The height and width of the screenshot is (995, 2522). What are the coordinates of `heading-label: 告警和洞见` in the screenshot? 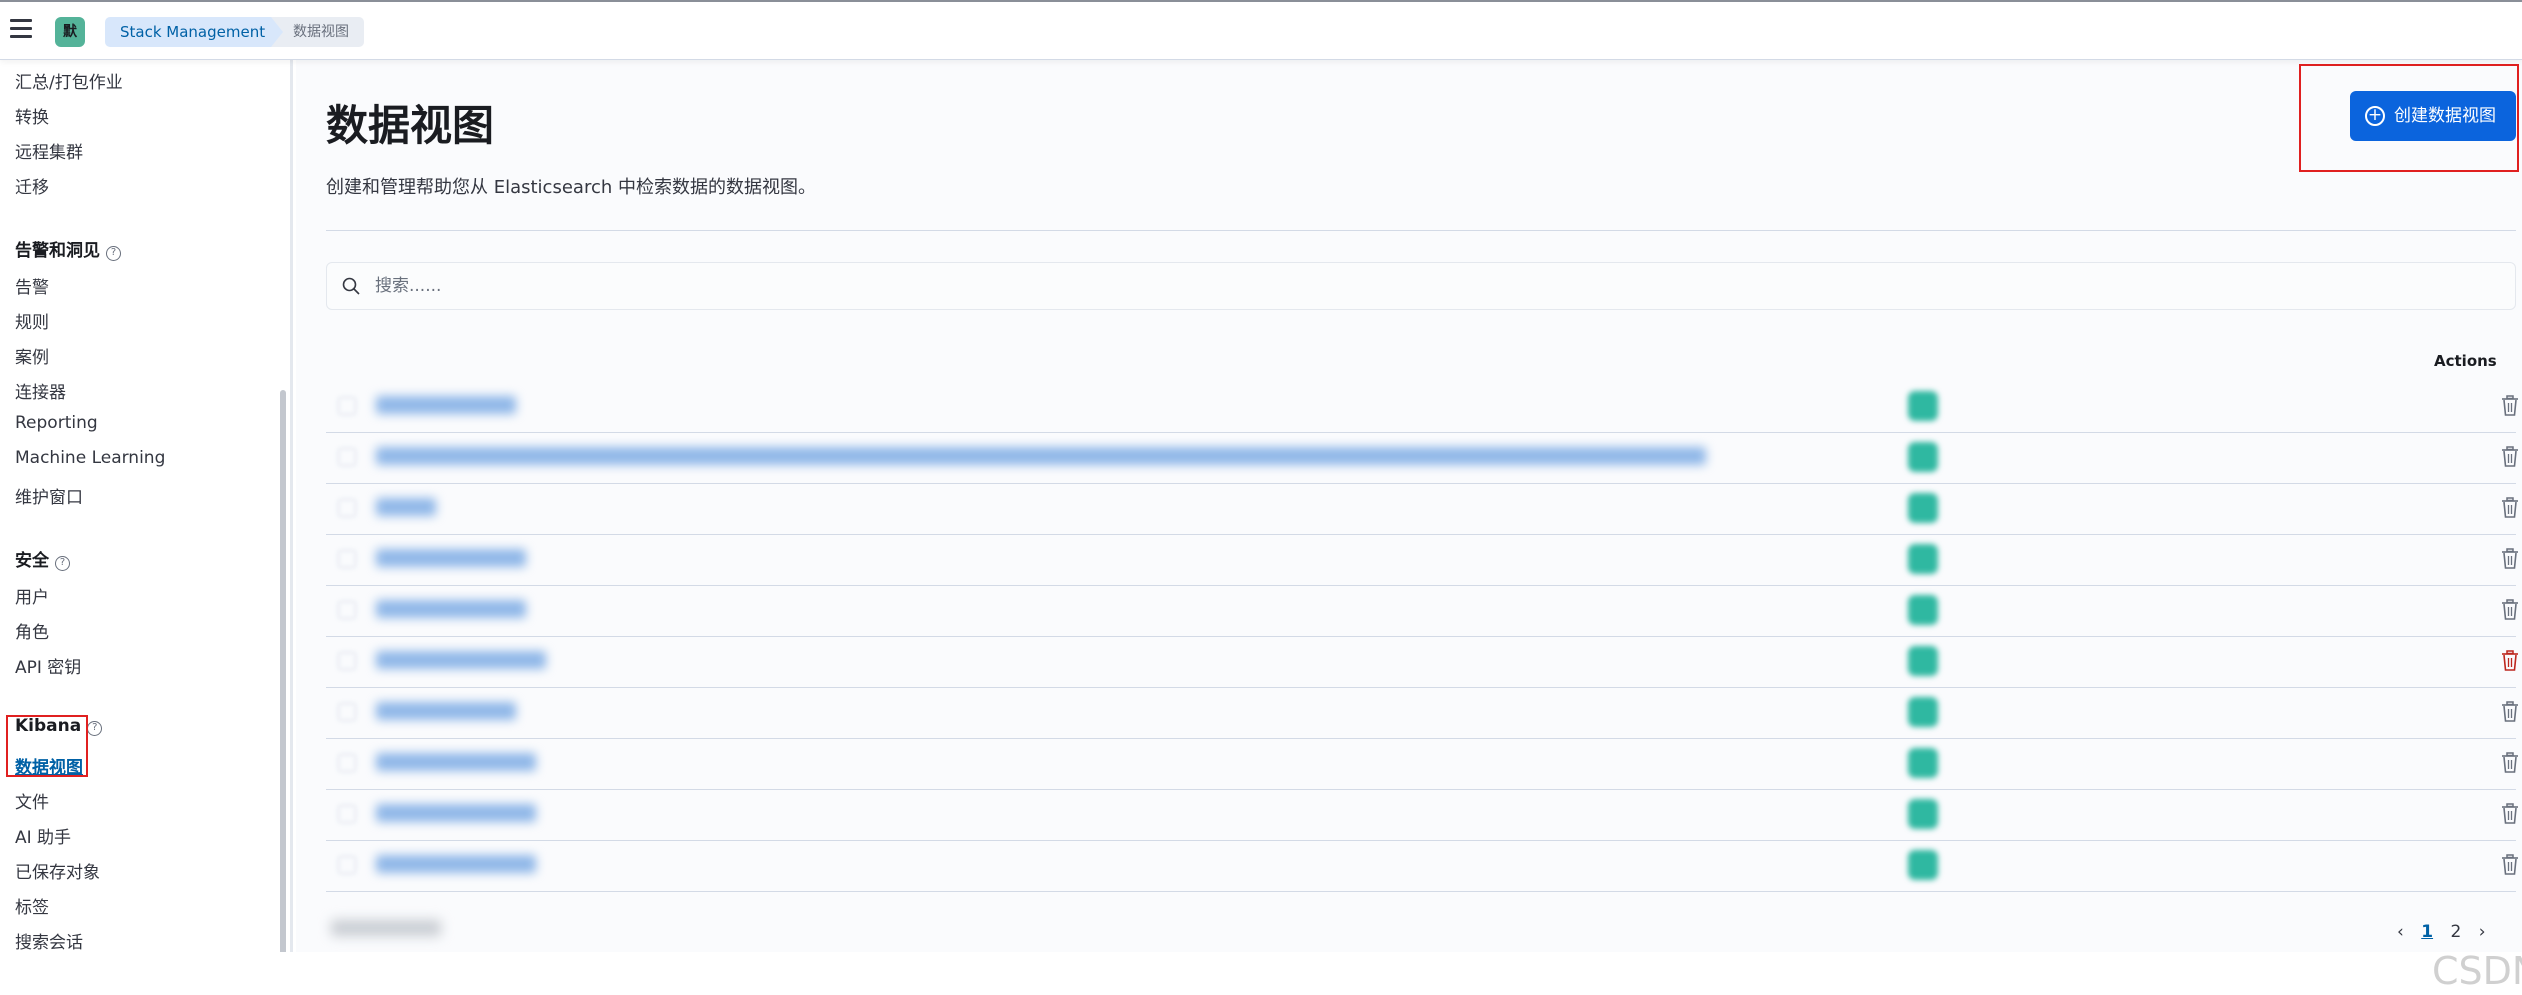 It's located at (57, 251).